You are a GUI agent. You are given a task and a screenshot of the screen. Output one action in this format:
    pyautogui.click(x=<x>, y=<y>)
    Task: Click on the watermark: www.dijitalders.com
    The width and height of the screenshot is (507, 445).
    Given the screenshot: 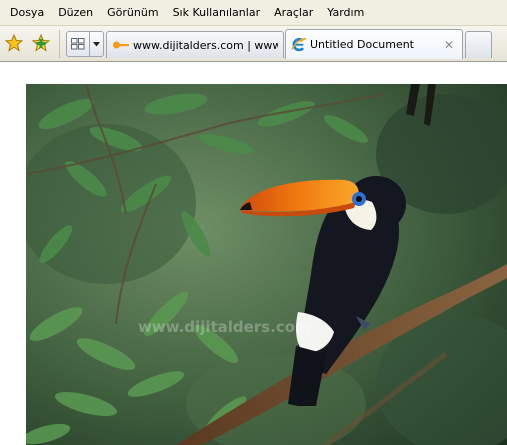 What is the action you would take?
    pyautogui.click(x=224, y=327)
    